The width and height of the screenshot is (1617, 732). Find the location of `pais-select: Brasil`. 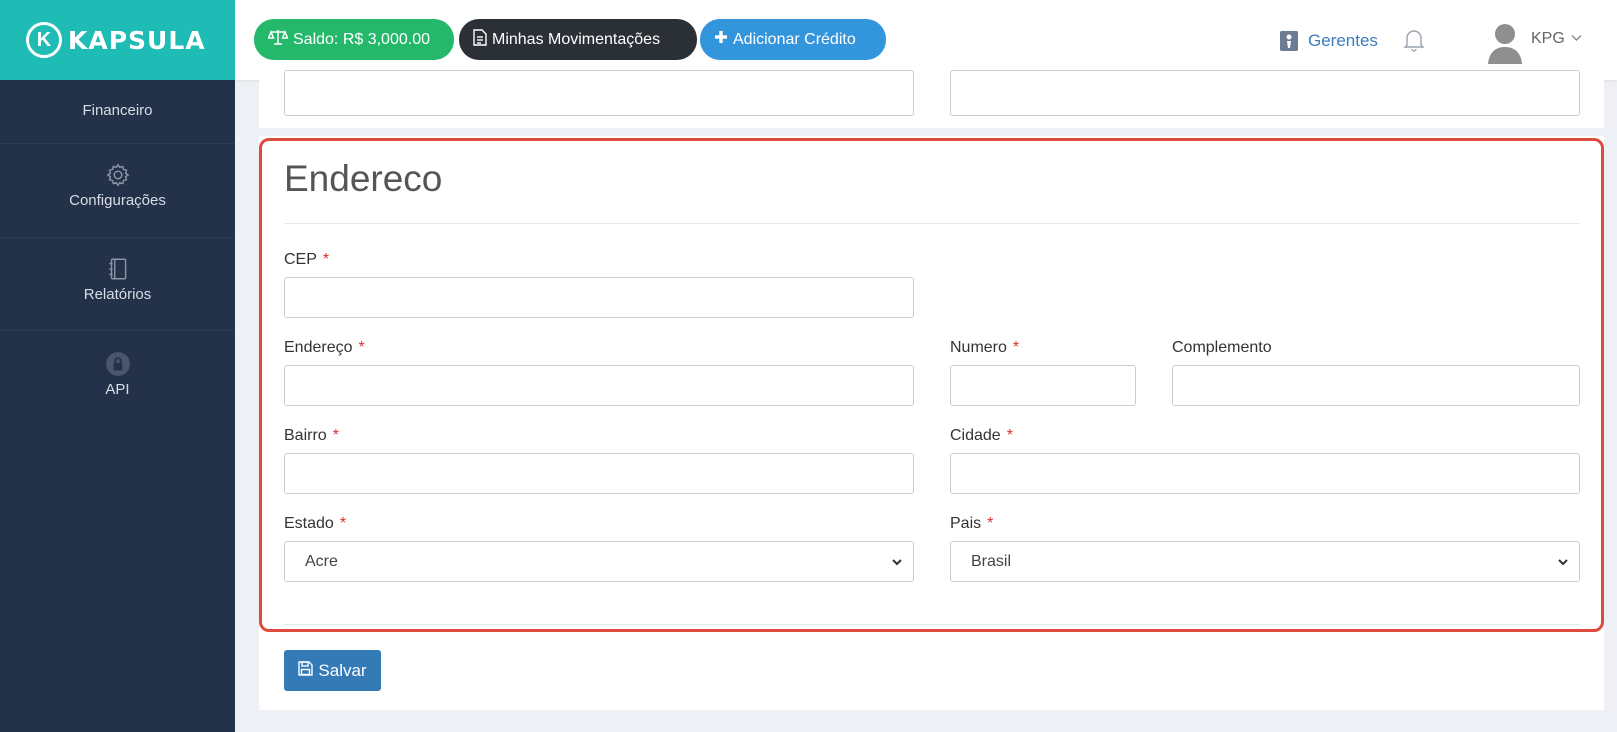

pais-select: Brasil is located at coordinates (1265, 561).